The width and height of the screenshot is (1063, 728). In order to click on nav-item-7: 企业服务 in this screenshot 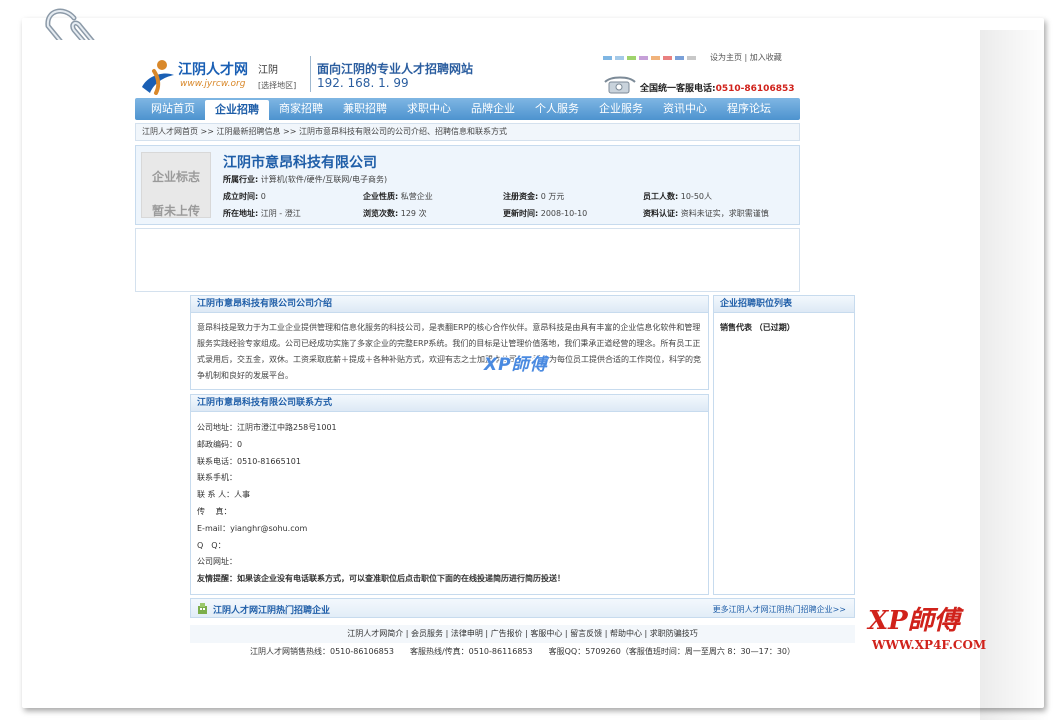, I will do `click(621, 109)`.